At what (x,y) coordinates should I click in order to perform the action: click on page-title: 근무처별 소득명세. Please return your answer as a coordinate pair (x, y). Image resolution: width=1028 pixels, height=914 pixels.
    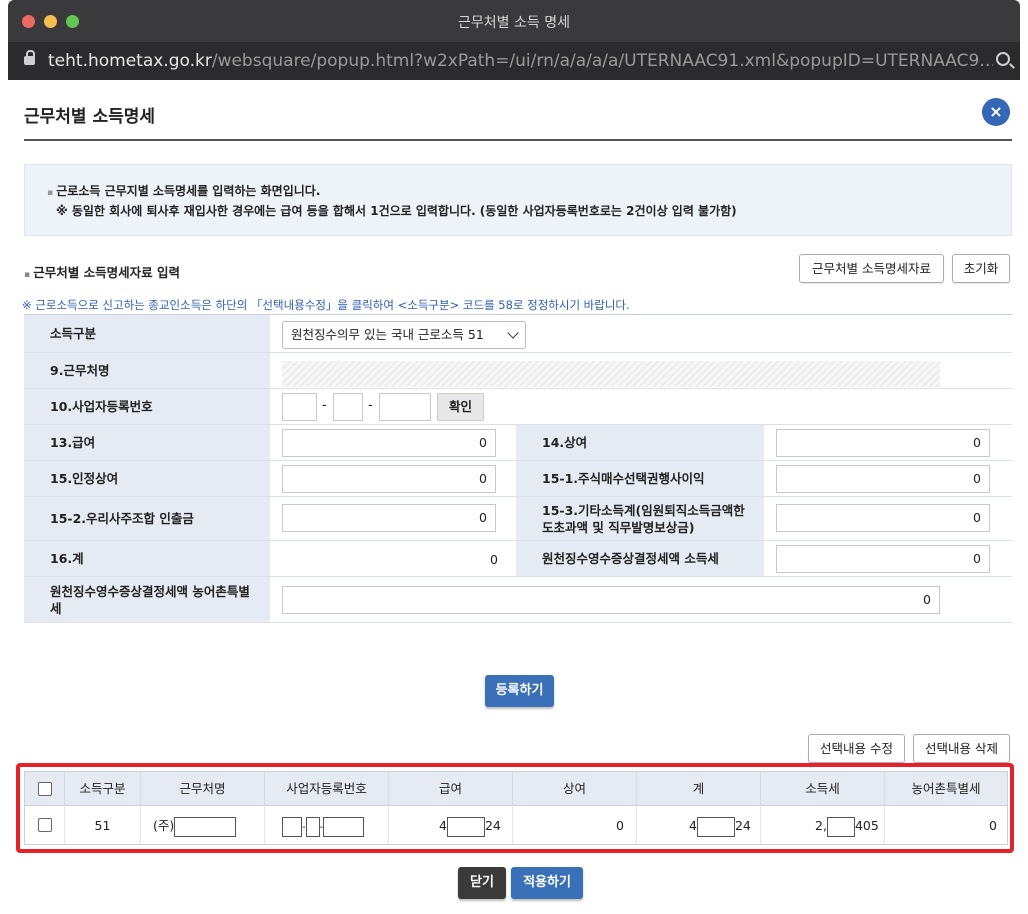
    Looking at the image, I should click on (90, 117).